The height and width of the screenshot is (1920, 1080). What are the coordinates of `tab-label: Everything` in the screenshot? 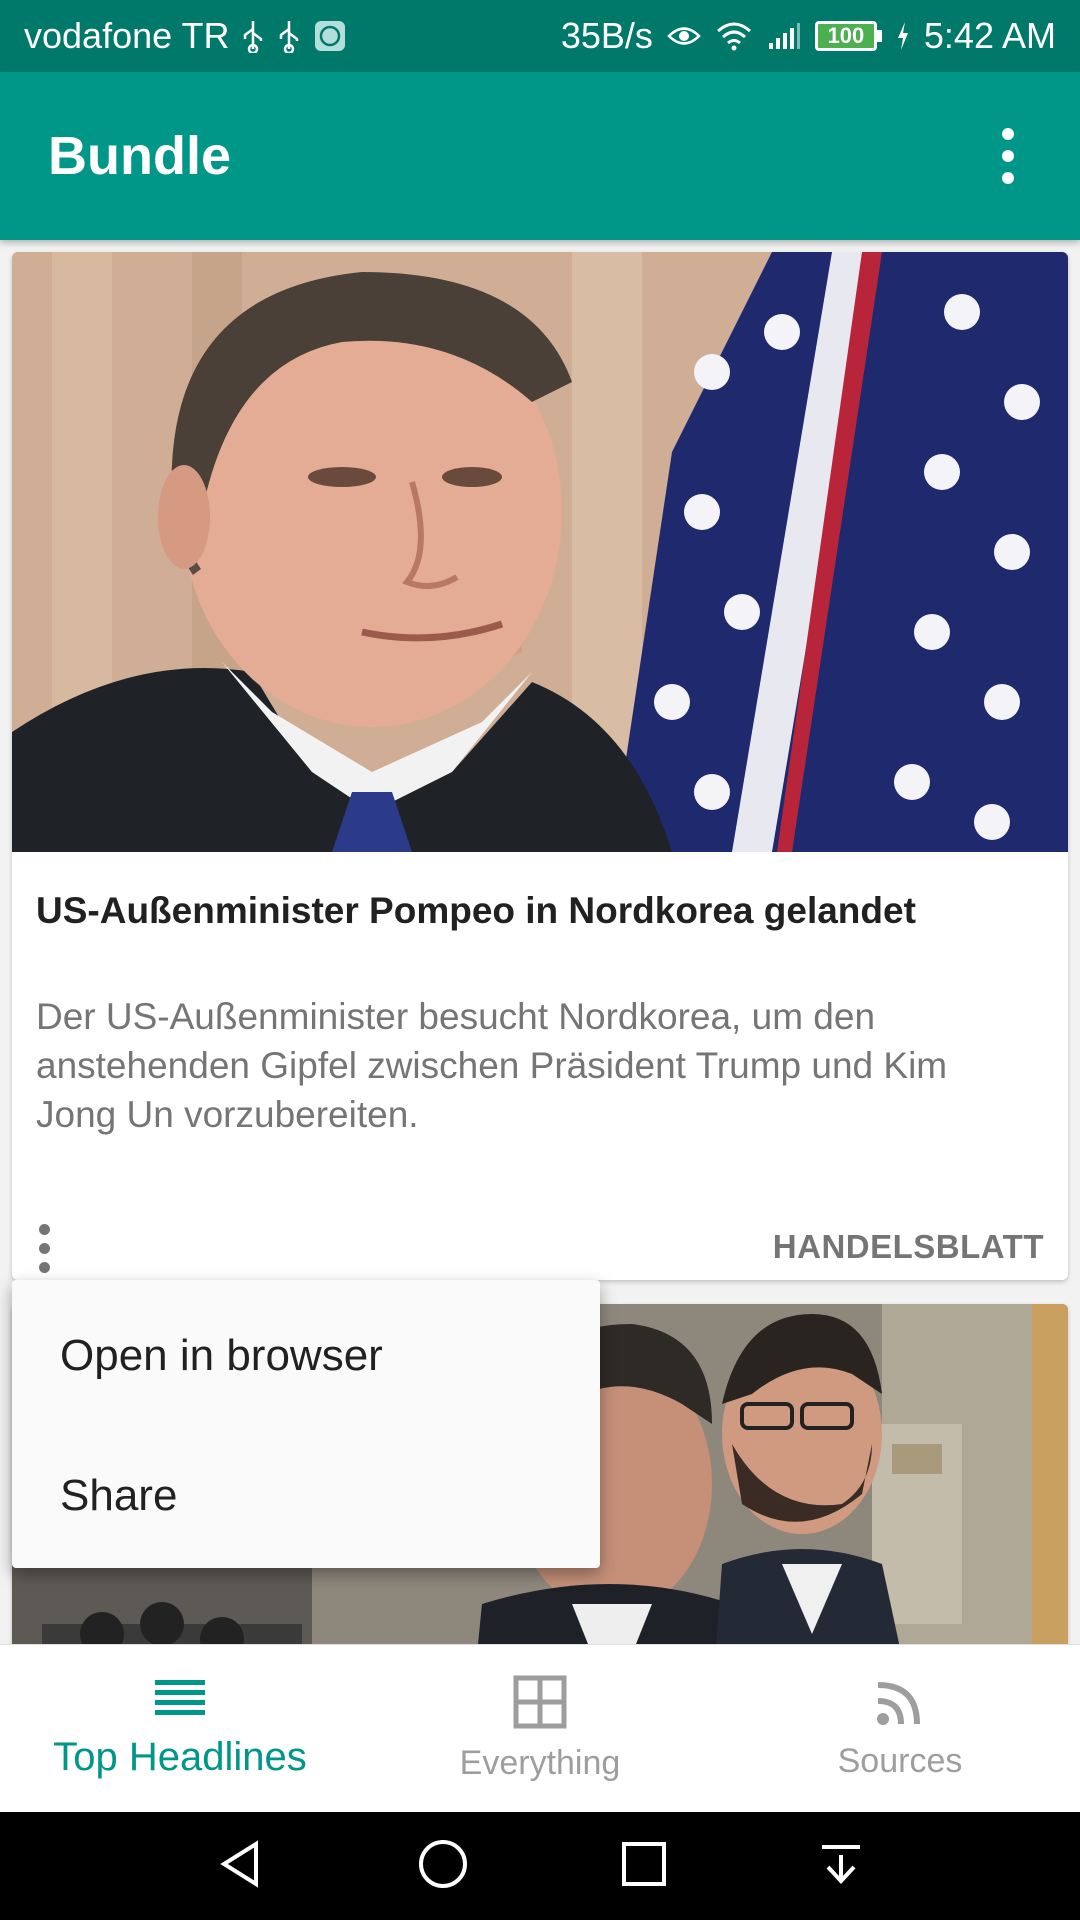 It's located at (540, 1762).